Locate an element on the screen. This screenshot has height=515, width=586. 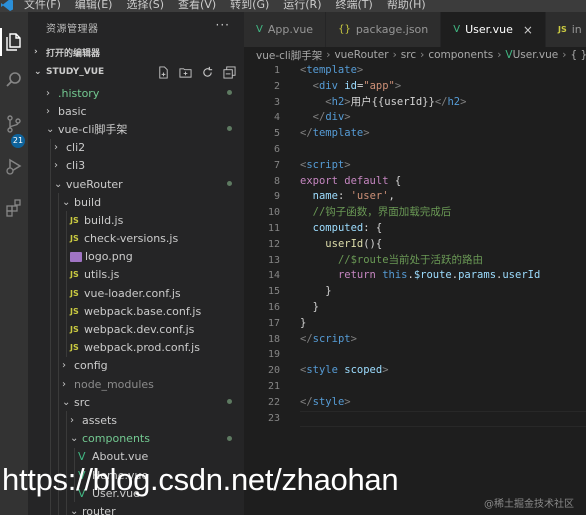
tree-folder: › cli3 is located at coordinates (136, 165).